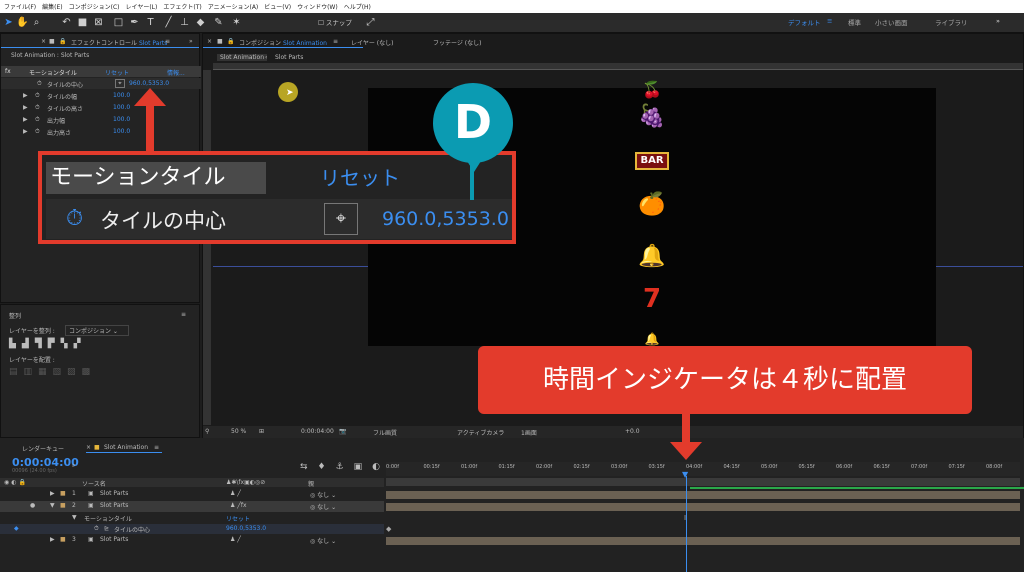 The image size is (1024, 572). Describe the element at coordinates (142, 6) in the screenshot. I see `menu-layer: レイヤー(L)` at that location.